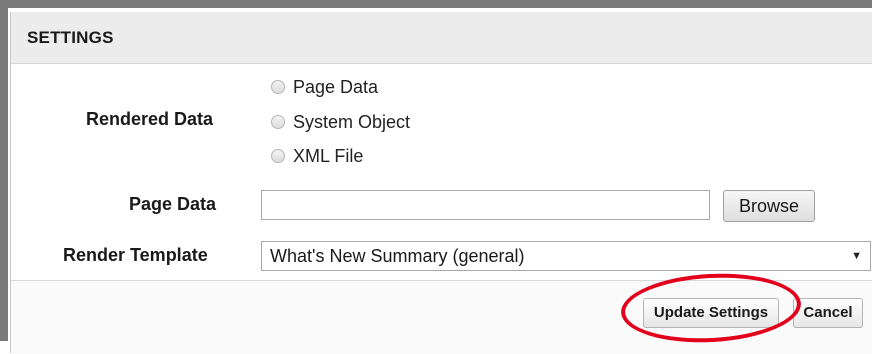 This screenshot has height=354, width=872. I want to click on page-data-label: Page Data, so click(173, 204).